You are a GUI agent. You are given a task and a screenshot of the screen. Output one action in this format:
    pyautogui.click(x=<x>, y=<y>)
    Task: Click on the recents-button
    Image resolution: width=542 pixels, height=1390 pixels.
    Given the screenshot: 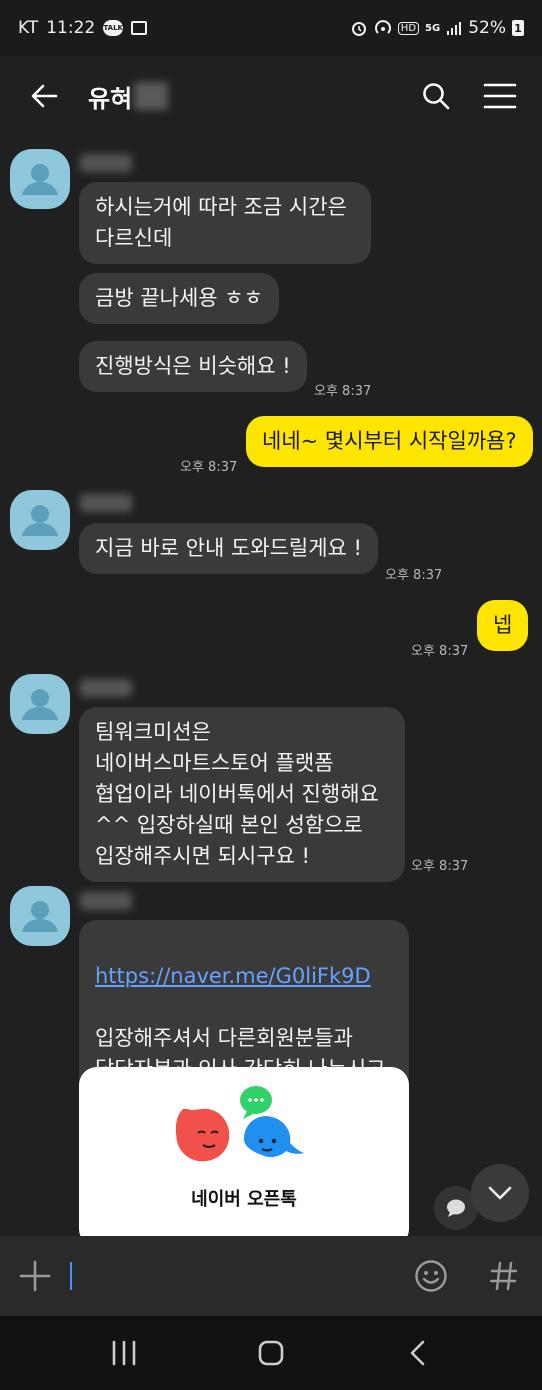 What is the action you would take?
    pyautogui.click(x=124, y=1353)
    